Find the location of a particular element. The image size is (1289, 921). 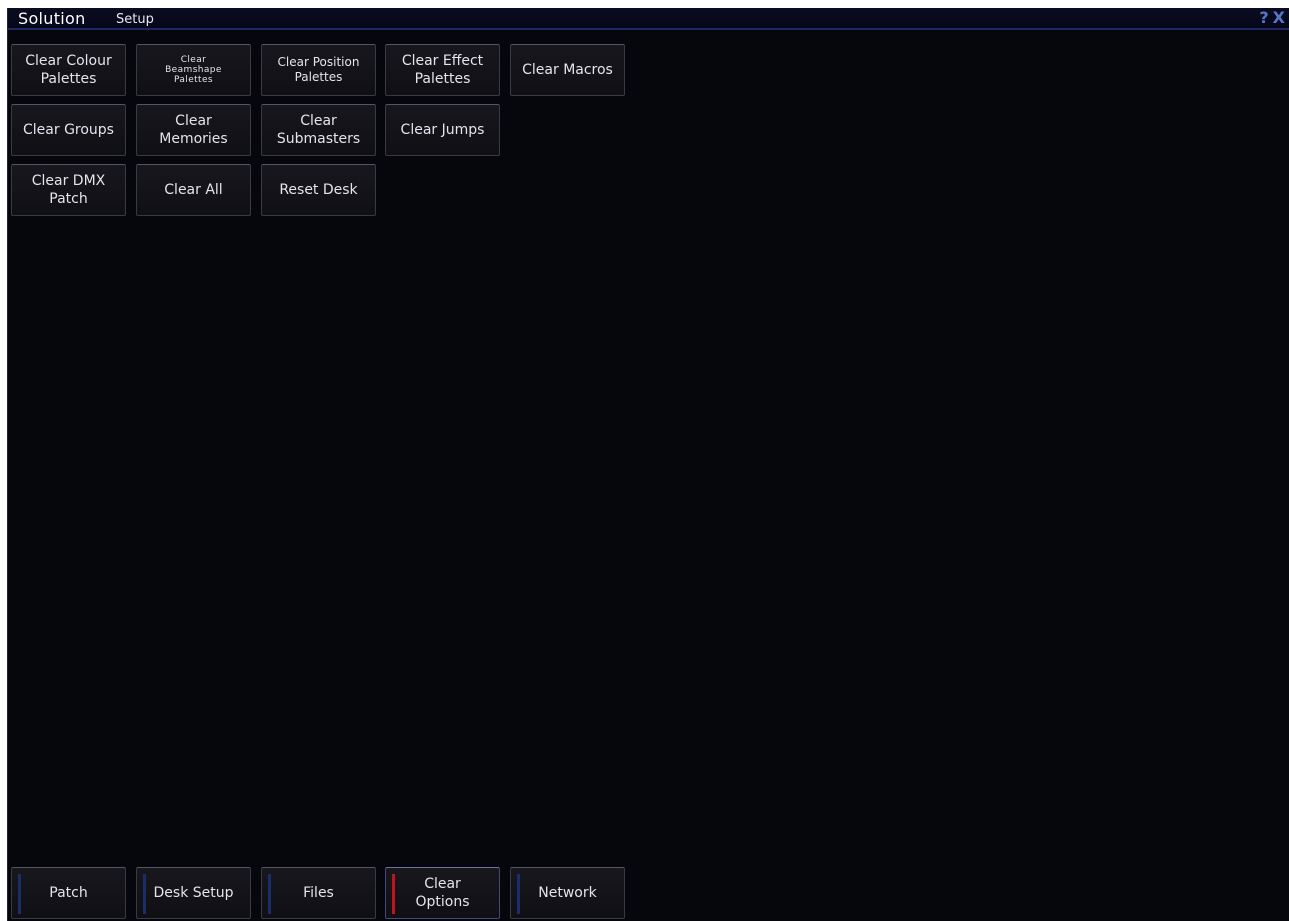

clear-macros-button: Clear Macros is located at coordinates (567, 70).